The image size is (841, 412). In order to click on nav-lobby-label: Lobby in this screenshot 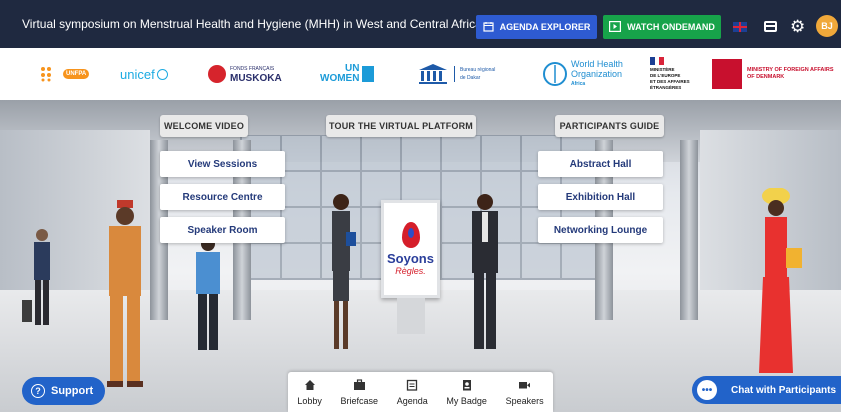, I will do `click(309, 400)`.